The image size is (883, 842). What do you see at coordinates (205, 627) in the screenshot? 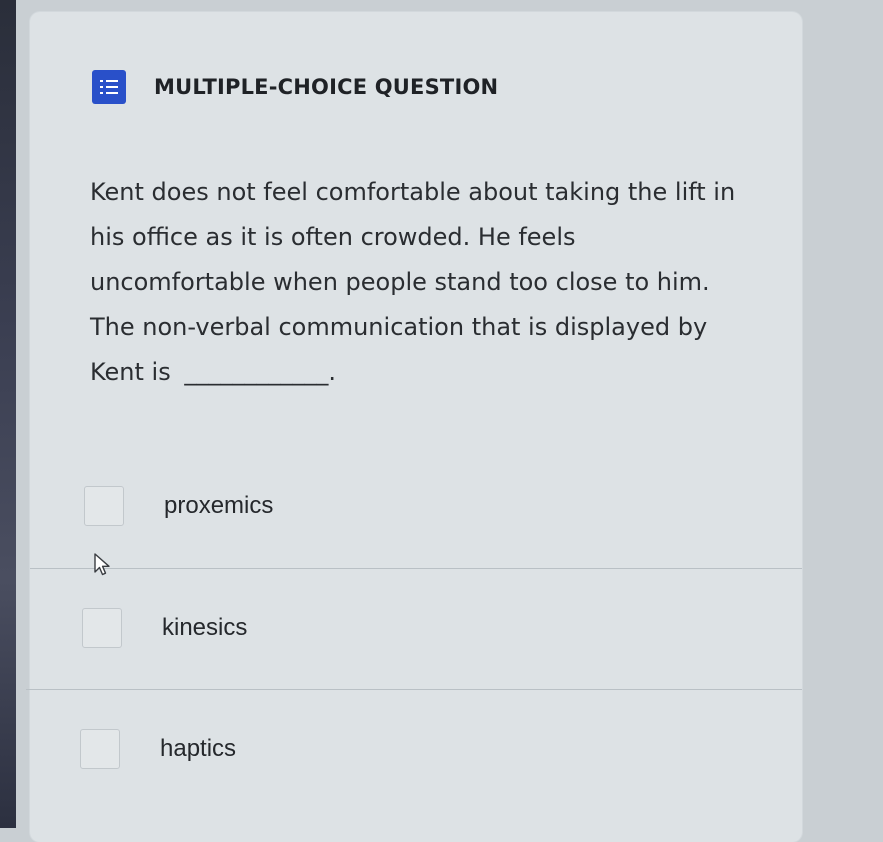
I see `option-label: kinesics` at bounding box center [205, 627].